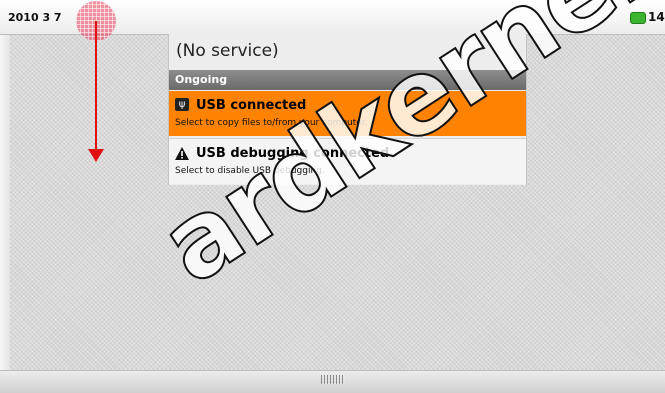 The width and height of the screenshot is (665, 393). I want to click on status-date: 2010 3 7, so click(35, 17).